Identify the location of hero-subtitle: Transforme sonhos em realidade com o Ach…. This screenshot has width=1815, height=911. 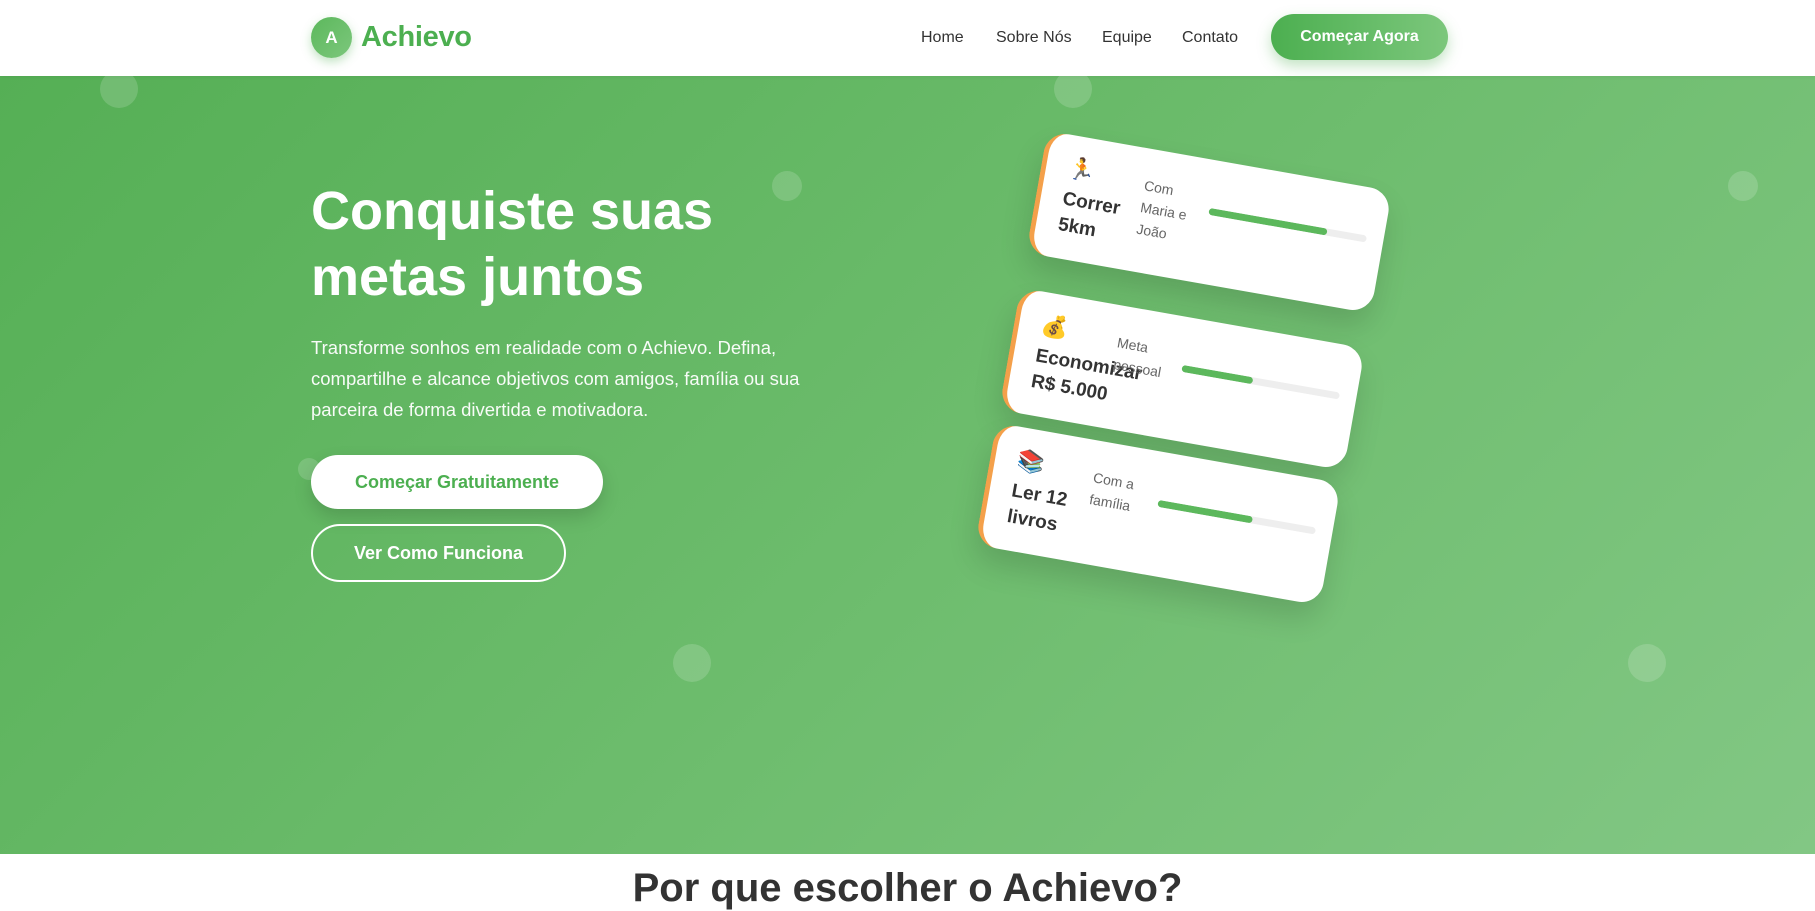
(555, 378).